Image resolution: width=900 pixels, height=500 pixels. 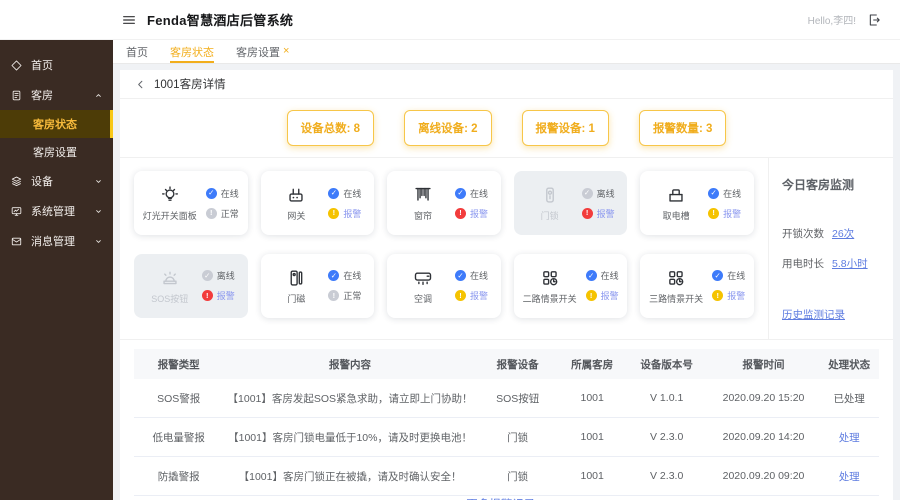 What do you see at coordinates (444, 285) in the screenshot?
I see `device-card-air-conditioner: 空调 在线 报警` at bounding box center [444, 285].